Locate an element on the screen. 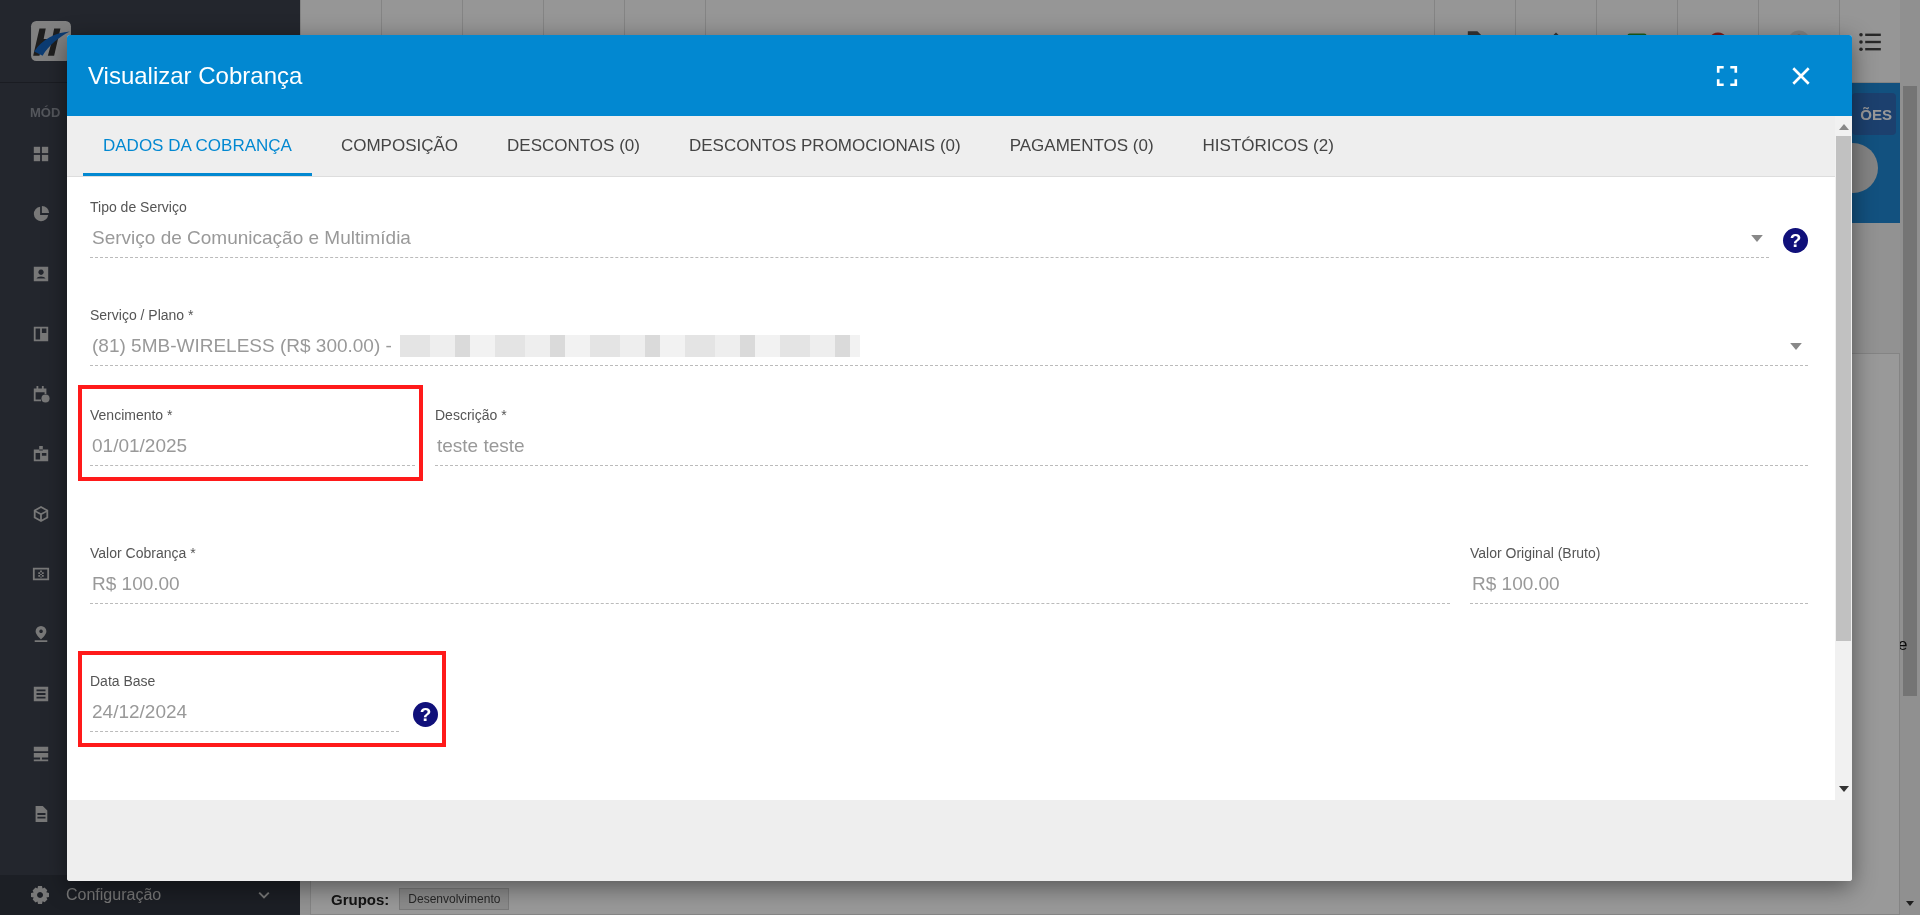 Image resolution: width=1920 pixels, height=915 pixels. tag: Desenvolvimento is located at coordinates (454, 899).